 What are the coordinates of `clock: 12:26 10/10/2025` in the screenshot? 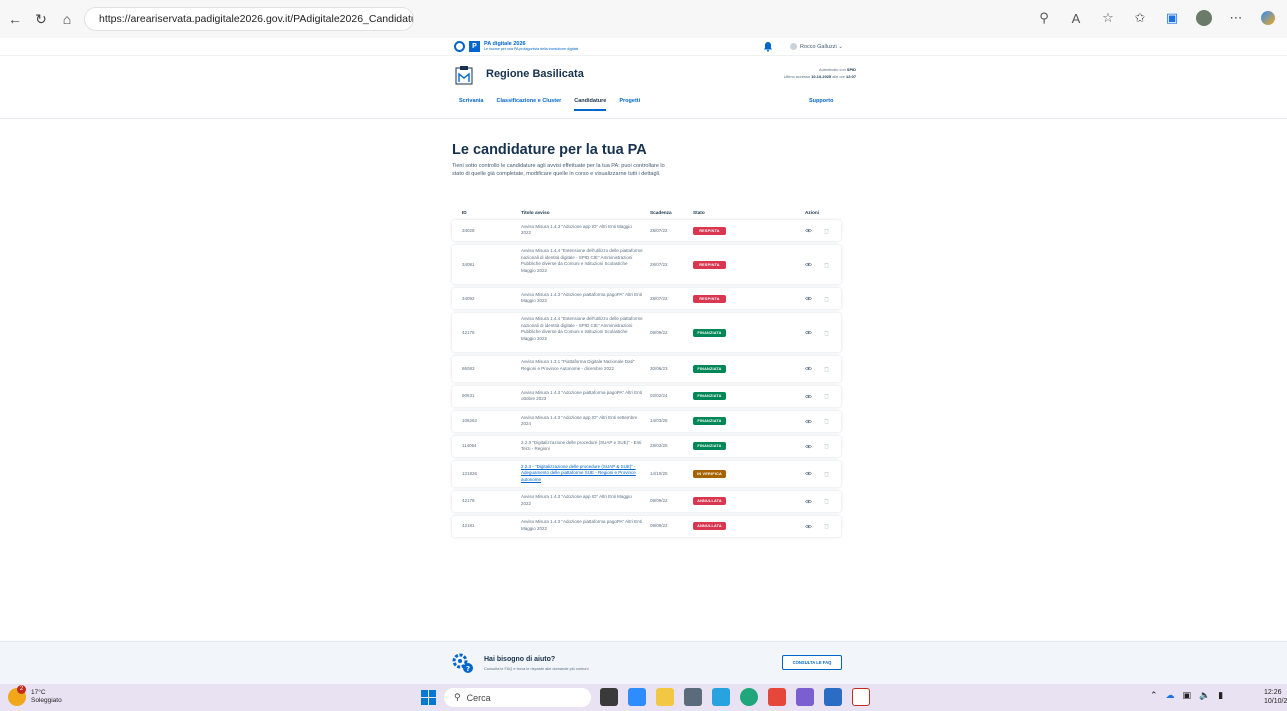 It's located at (1275, 697).